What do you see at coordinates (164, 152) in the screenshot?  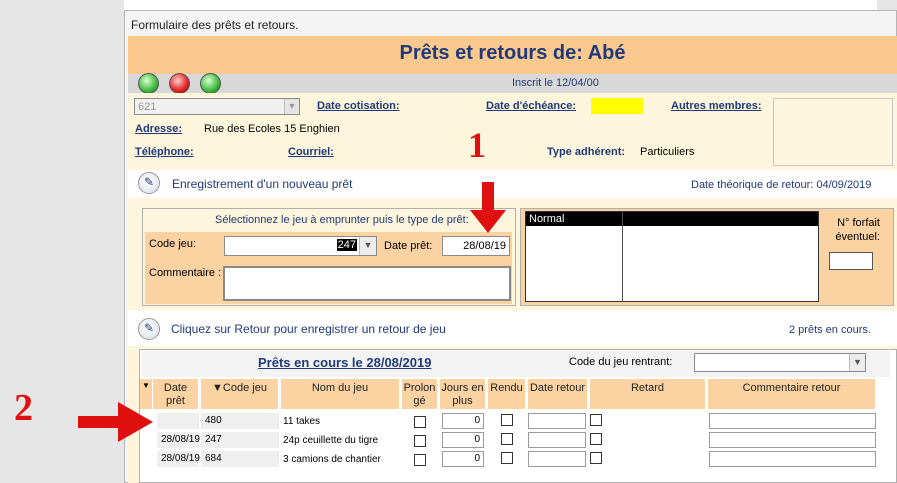 I see `telephone-label: Téléphone:` at bounding box center [164, 152].